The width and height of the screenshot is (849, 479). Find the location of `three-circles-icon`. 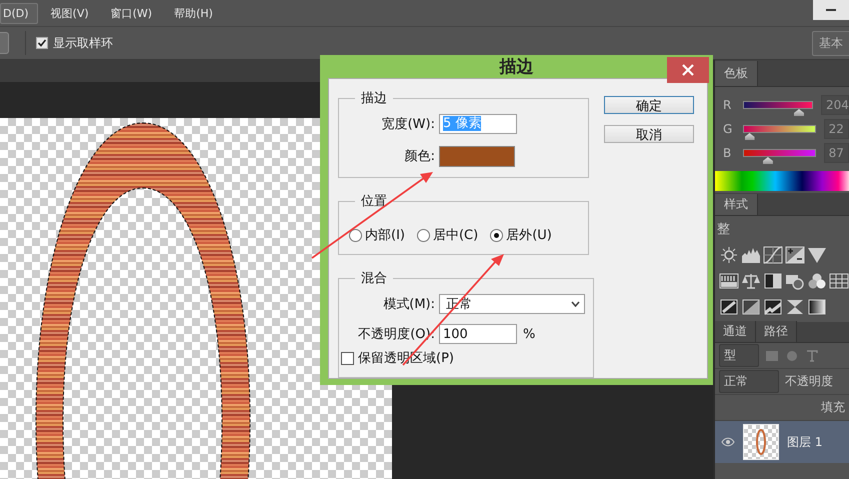

three-circles-icon is located at coordinates (817, 281).